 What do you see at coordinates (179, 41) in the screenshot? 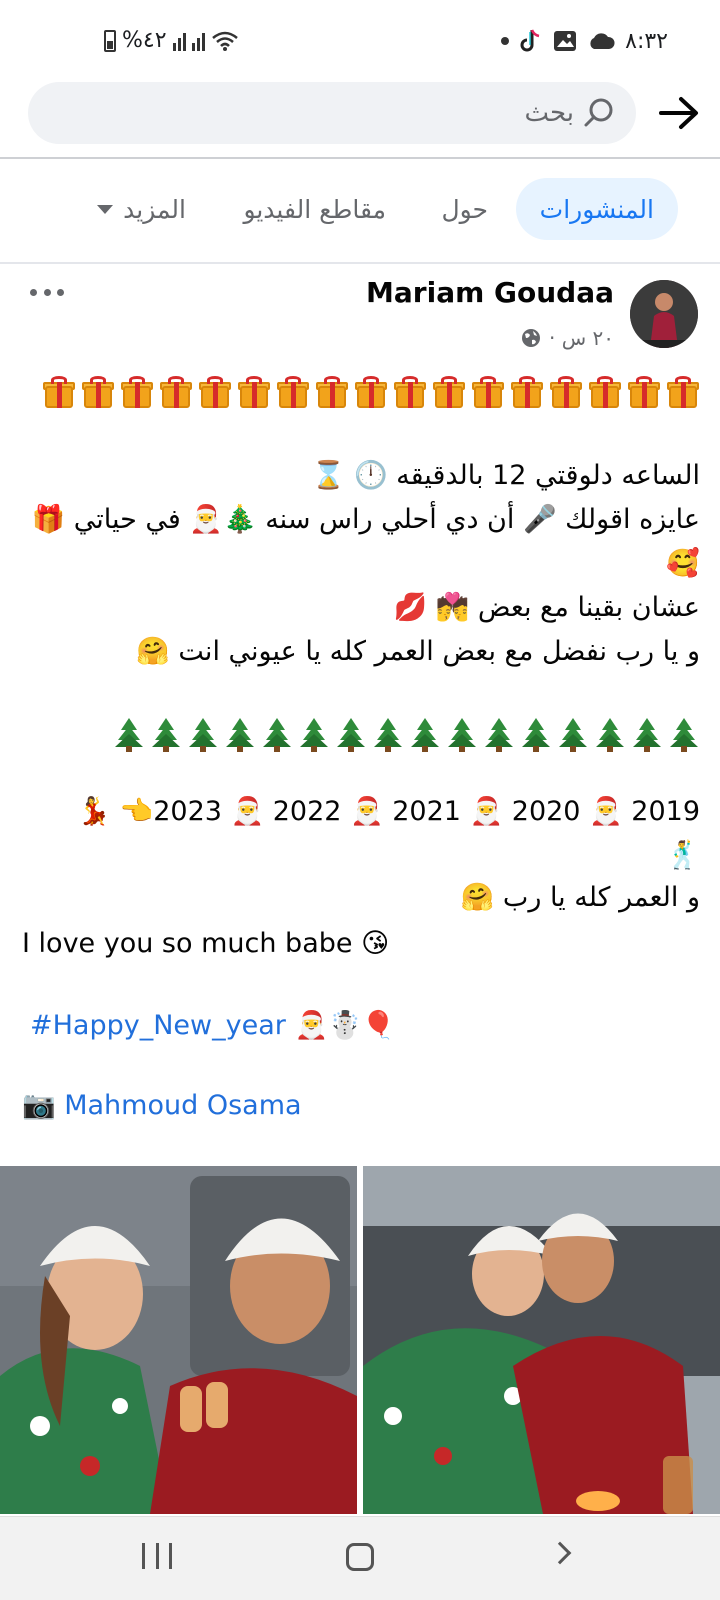
I see `signal-icon` at bounding box center [179, 41].